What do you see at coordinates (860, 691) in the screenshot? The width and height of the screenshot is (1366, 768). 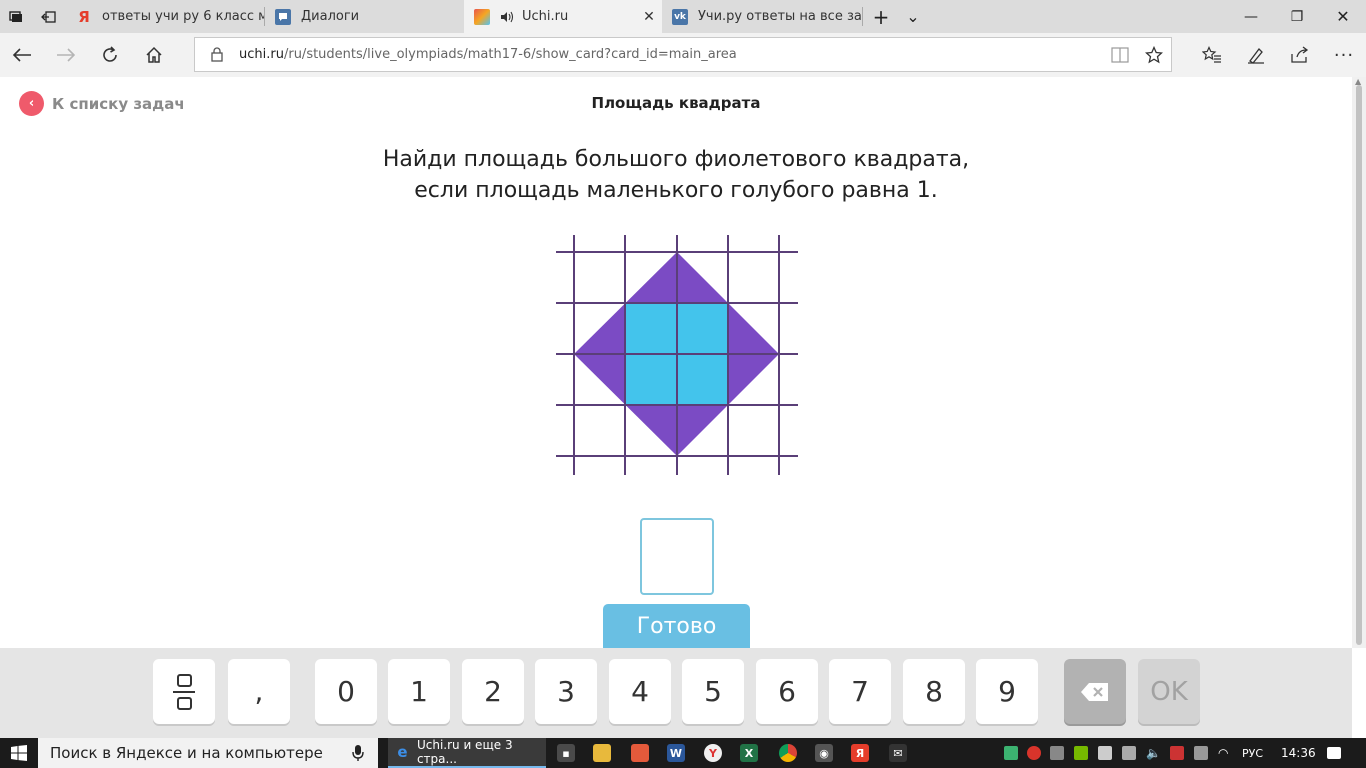 I see `digit-key-7: 7` at bounding box center [860, 691].